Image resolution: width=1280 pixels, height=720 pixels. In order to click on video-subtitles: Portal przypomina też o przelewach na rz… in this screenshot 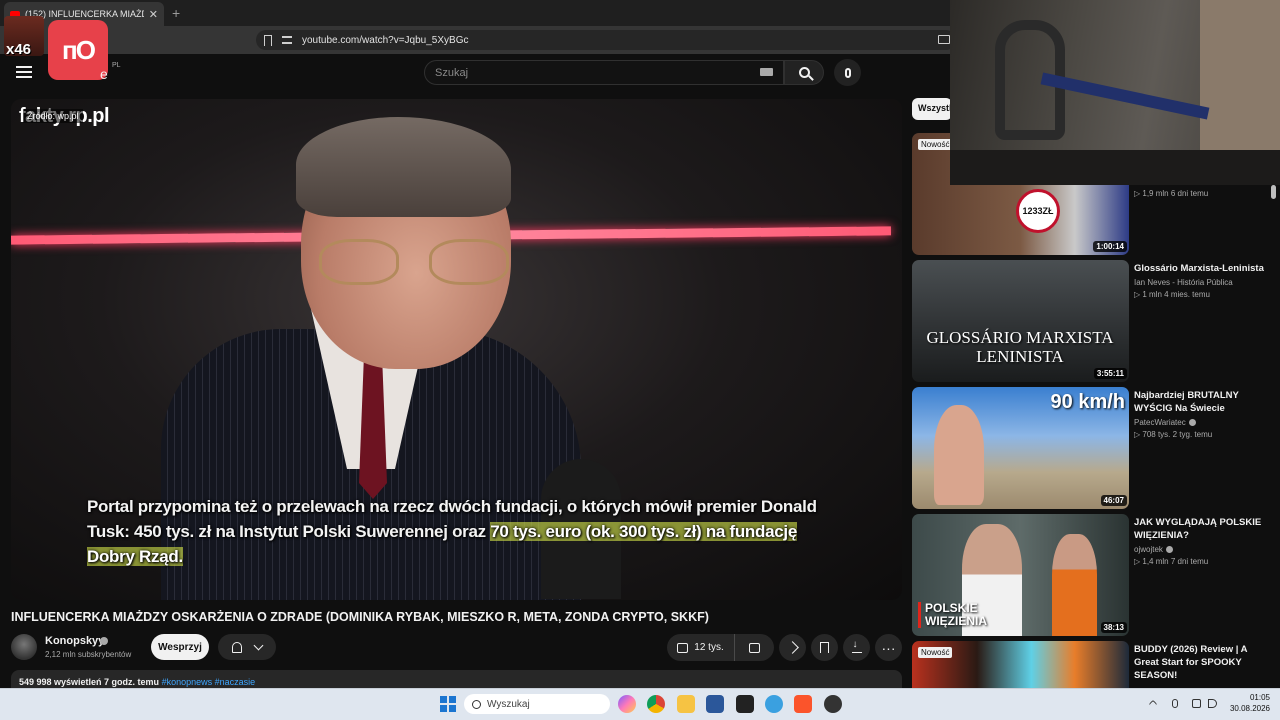, I will do `click(457, 531)`.